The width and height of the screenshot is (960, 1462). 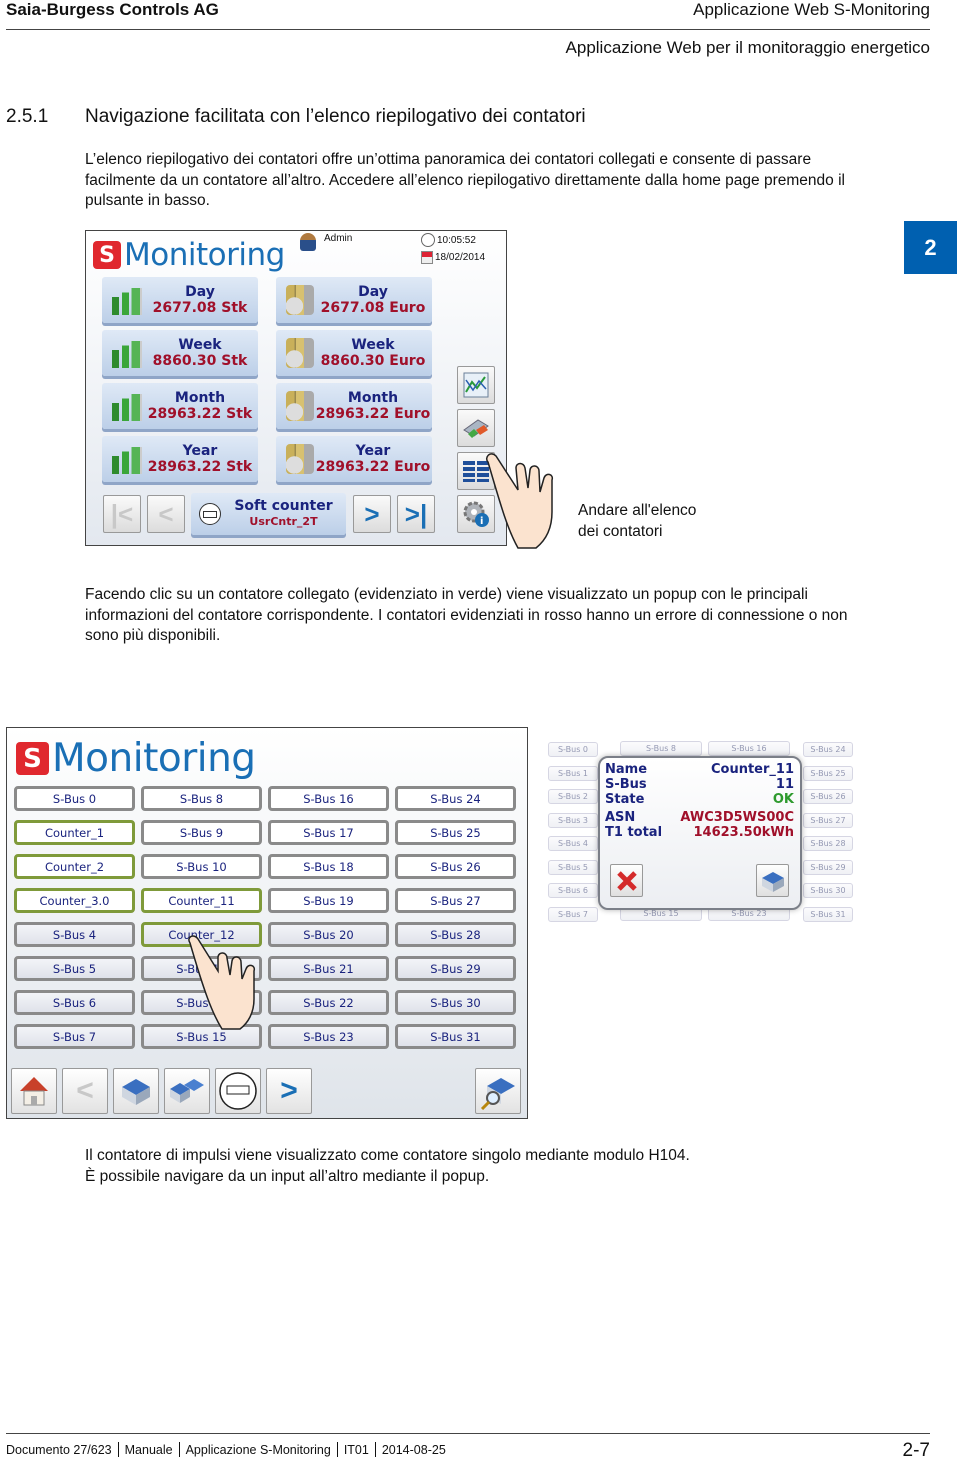 What do you see at coordinates (354, 300) in the screenshot?
I see `summary-tile: Day 2677.08 Euro` at bounding box center [354, 300].